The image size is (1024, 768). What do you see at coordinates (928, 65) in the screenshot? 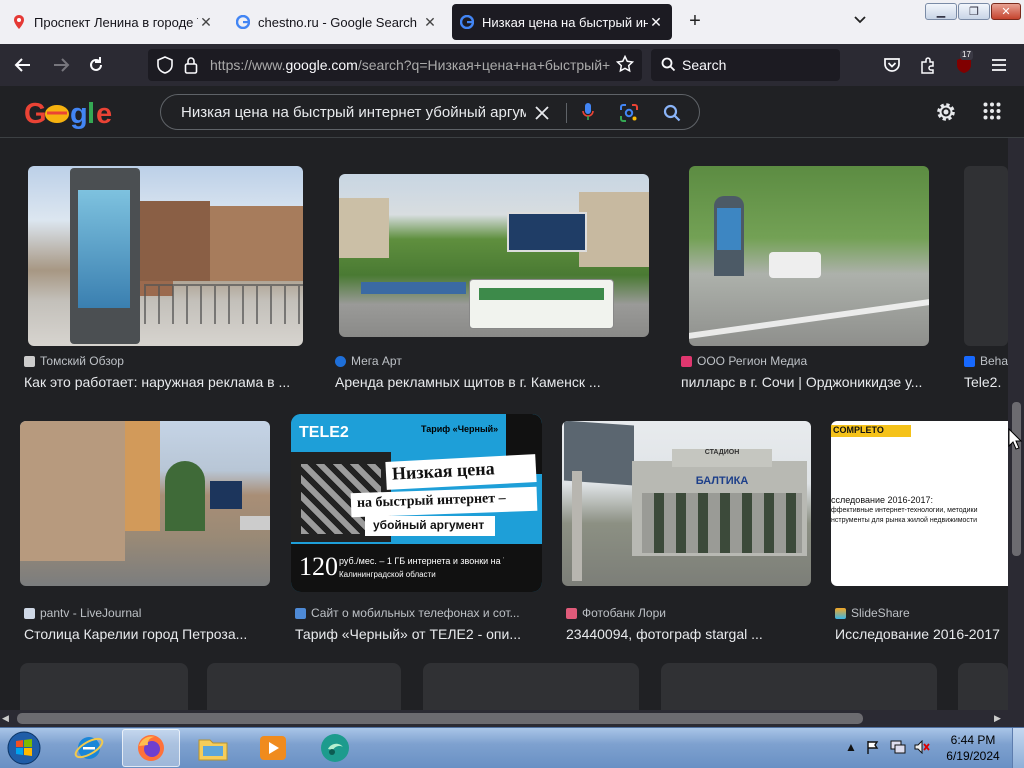
I see `extensions-icon` at bounding box center [928, 65].